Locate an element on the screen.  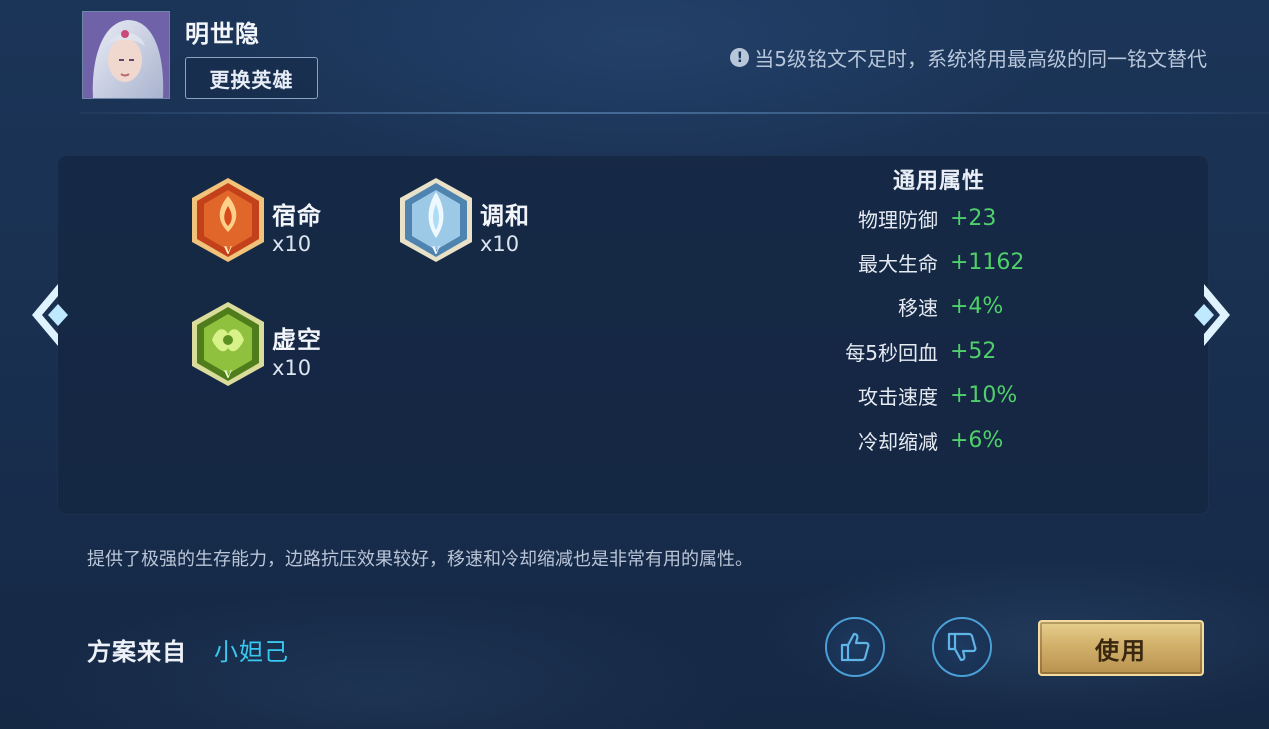
attribute-label: 移速 is located at coordinates (918, 308).